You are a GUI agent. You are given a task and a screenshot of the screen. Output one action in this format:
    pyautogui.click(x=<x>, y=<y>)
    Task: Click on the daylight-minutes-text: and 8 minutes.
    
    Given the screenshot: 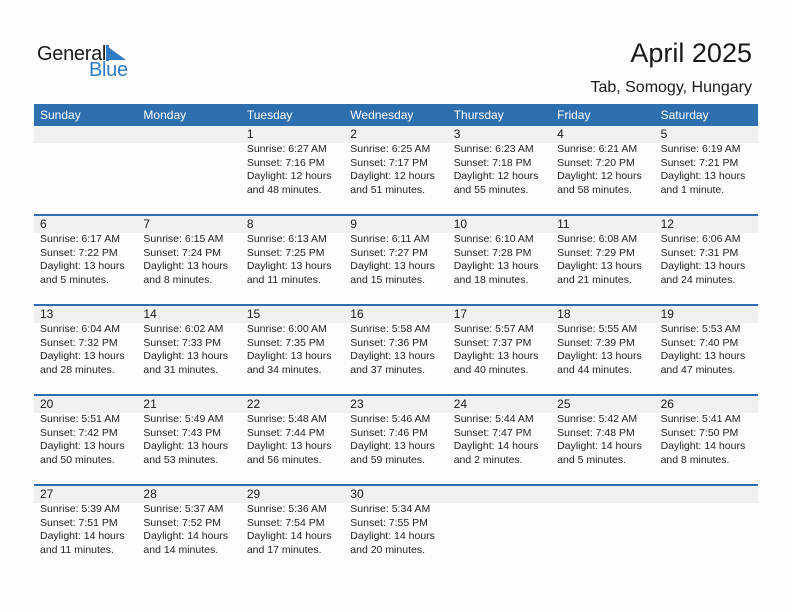 What is the action you would take?
    pyautogui.click(x=695, y=459)
    